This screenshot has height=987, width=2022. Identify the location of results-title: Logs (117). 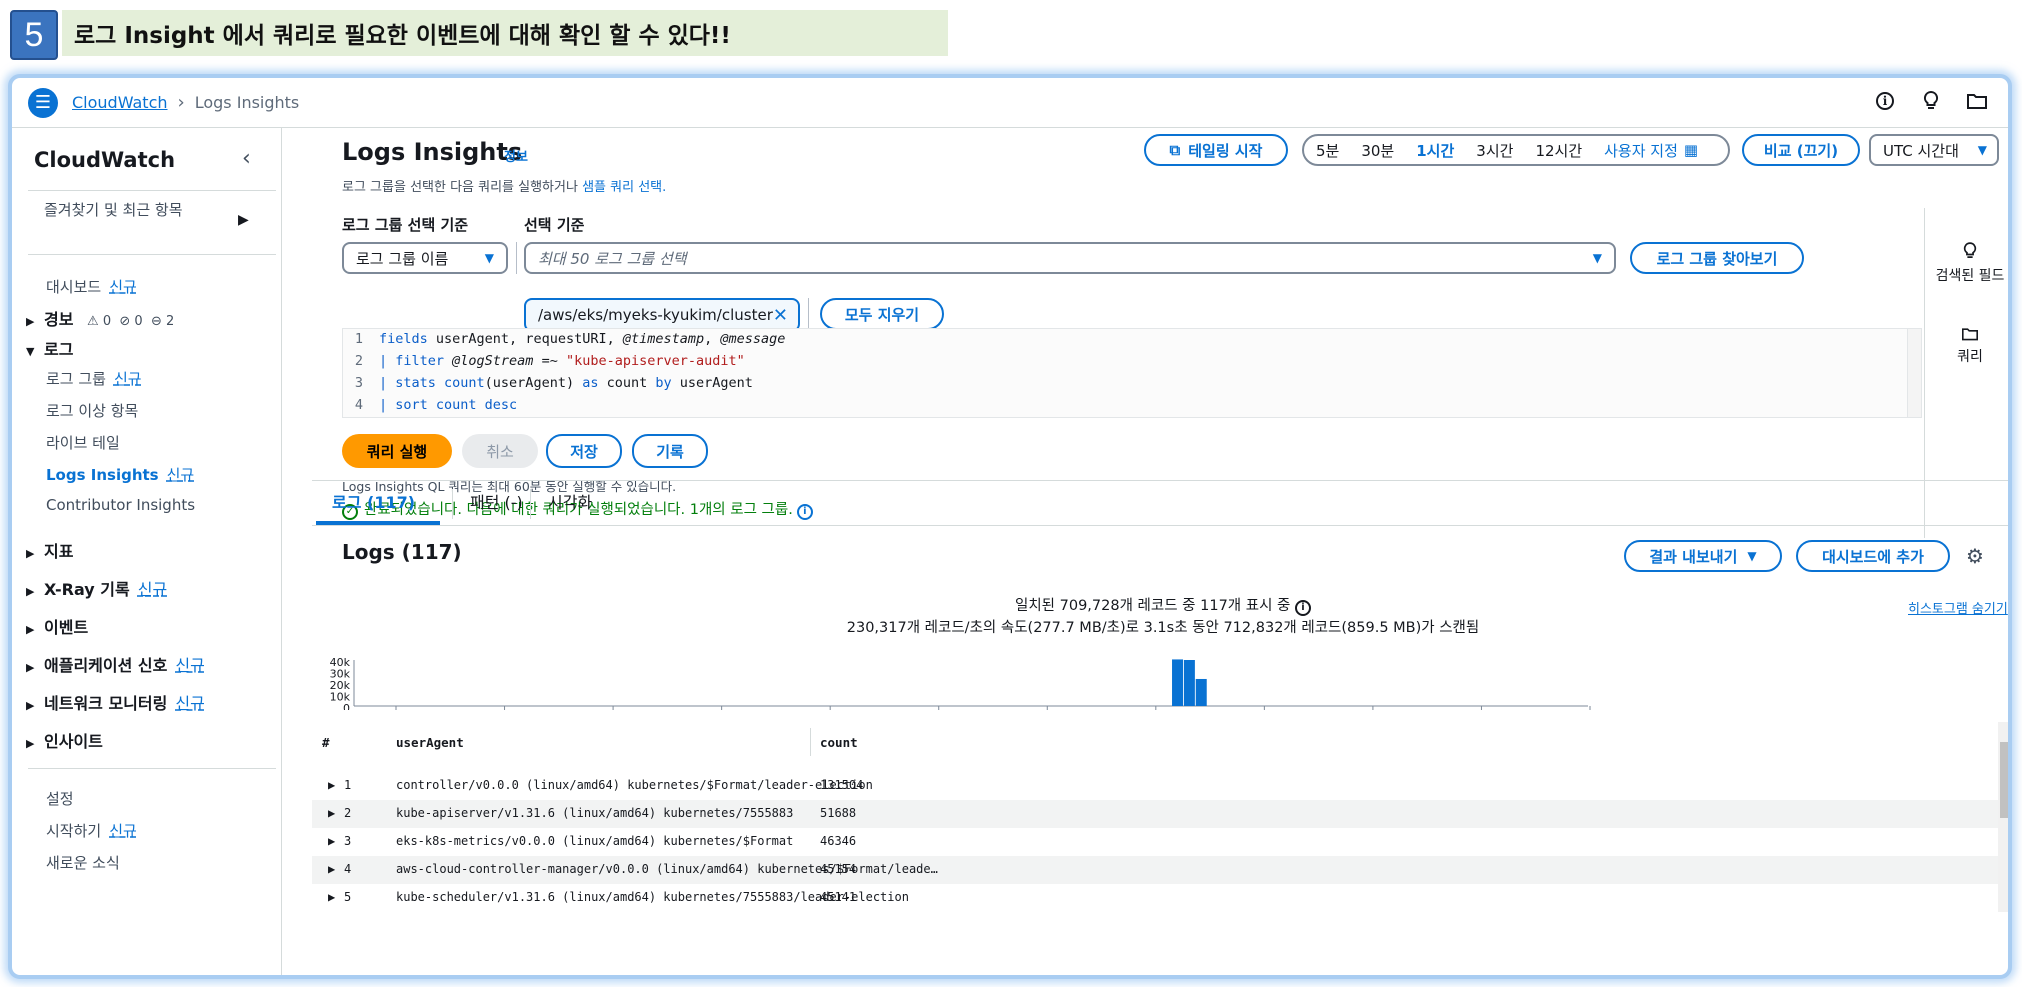
(402, 552).